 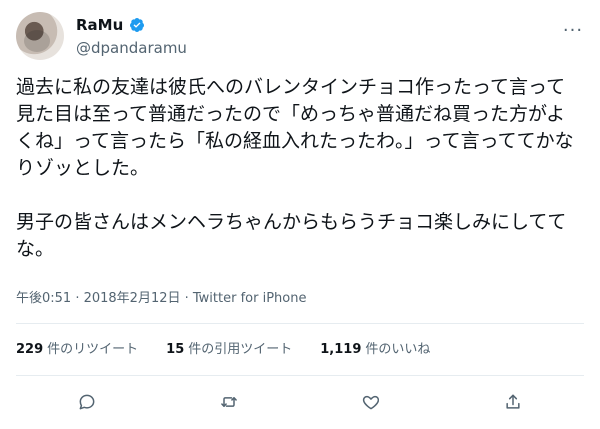 I want to click on retweet-icon, so click(x=229, y=402).